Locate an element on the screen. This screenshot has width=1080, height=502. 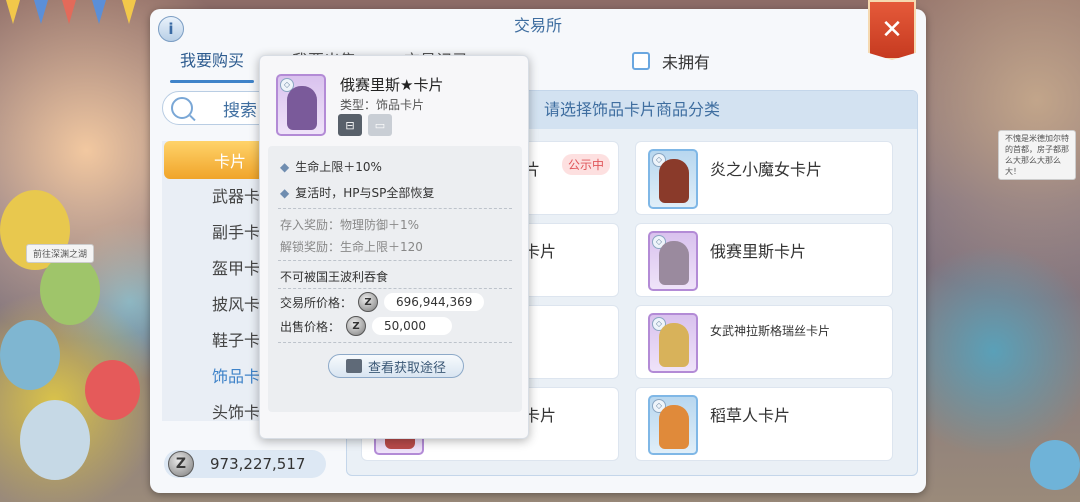
effect-text: 复活时，HP与SP全部恢复 is located at coordinates (365, 193).